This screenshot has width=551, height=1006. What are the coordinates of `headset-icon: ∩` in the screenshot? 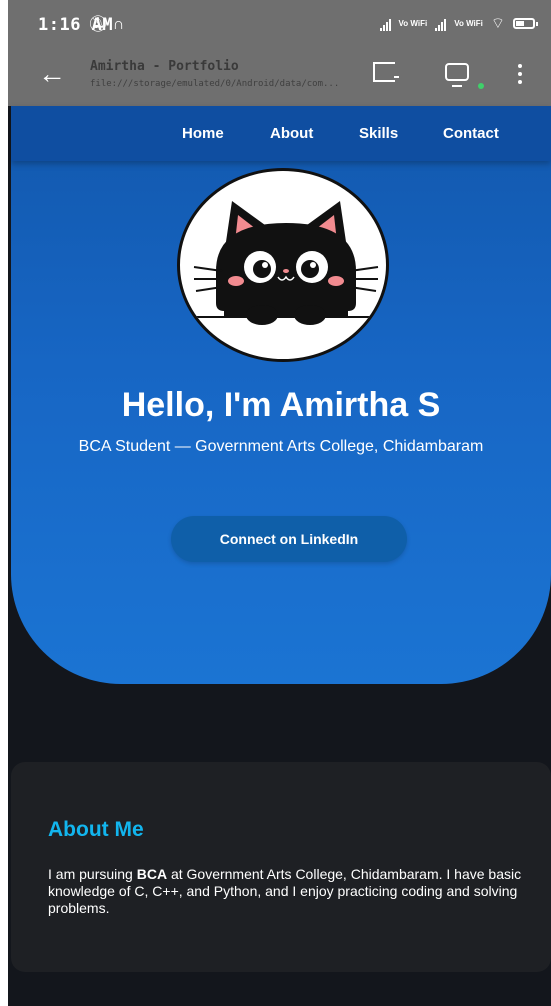 It's located at (118, 24).